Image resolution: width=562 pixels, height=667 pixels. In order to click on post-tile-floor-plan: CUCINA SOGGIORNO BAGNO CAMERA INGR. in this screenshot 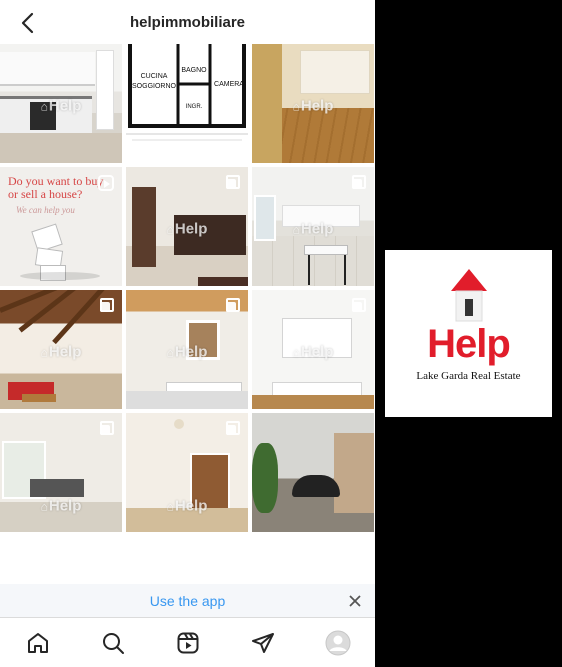, I will do `click(187, 103)`.